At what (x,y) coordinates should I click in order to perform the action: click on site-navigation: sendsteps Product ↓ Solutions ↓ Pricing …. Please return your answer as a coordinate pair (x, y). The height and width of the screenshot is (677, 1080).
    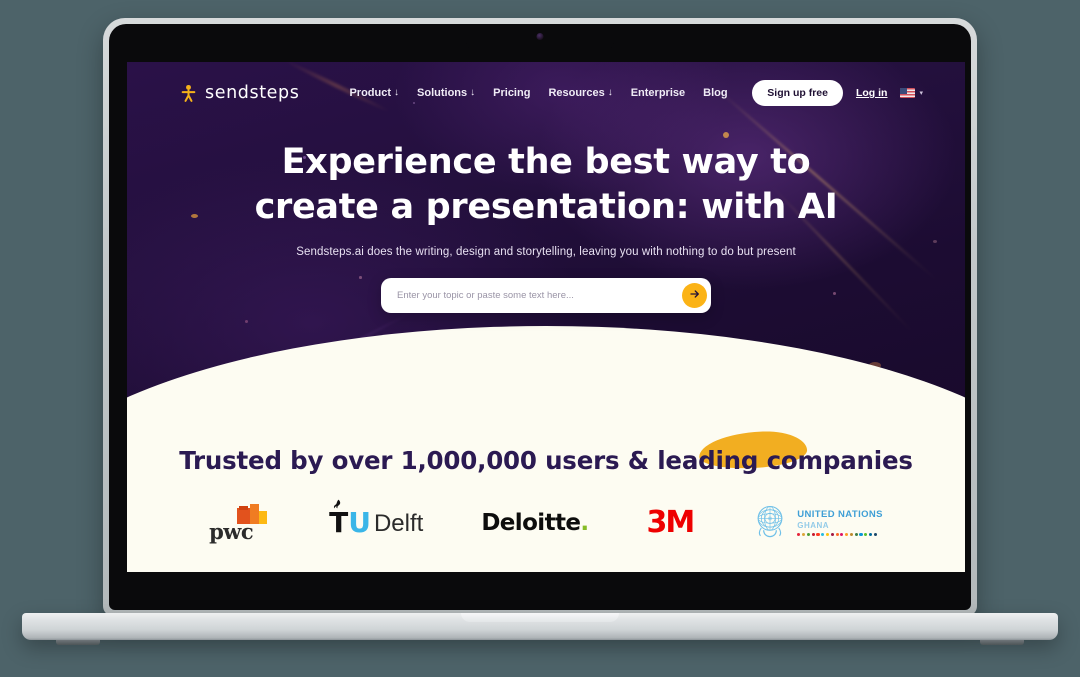
    Looking at the image, I should click on (546, 93).